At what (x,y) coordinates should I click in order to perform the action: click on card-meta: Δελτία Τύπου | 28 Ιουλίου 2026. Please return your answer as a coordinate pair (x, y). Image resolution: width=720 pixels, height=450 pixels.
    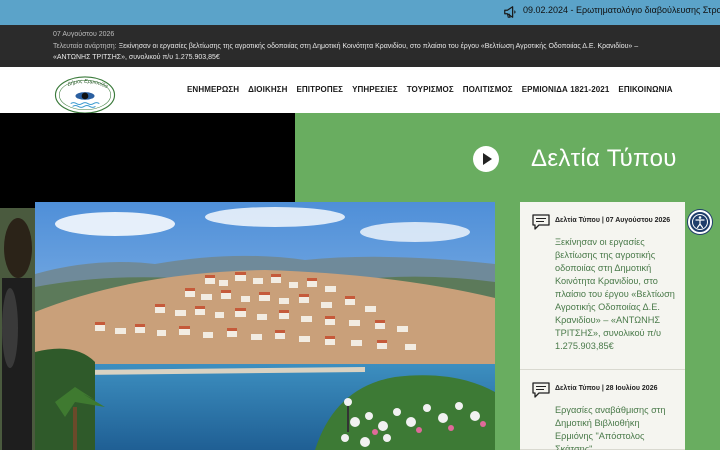
    Looking at the image, I should click on (606, 388).